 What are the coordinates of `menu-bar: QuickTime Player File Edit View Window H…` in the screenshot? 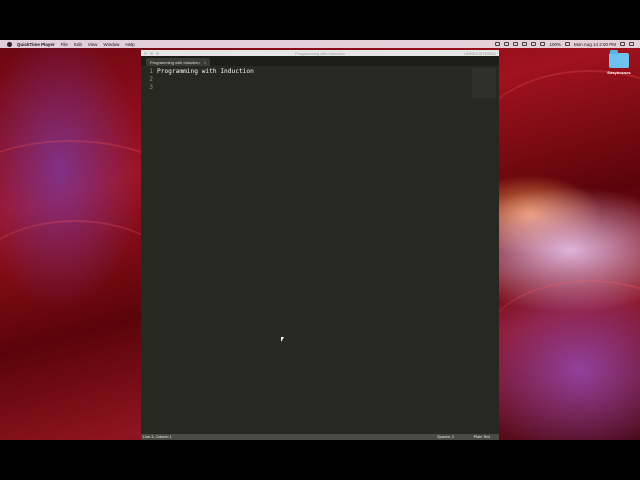 It's located at (320, 44).